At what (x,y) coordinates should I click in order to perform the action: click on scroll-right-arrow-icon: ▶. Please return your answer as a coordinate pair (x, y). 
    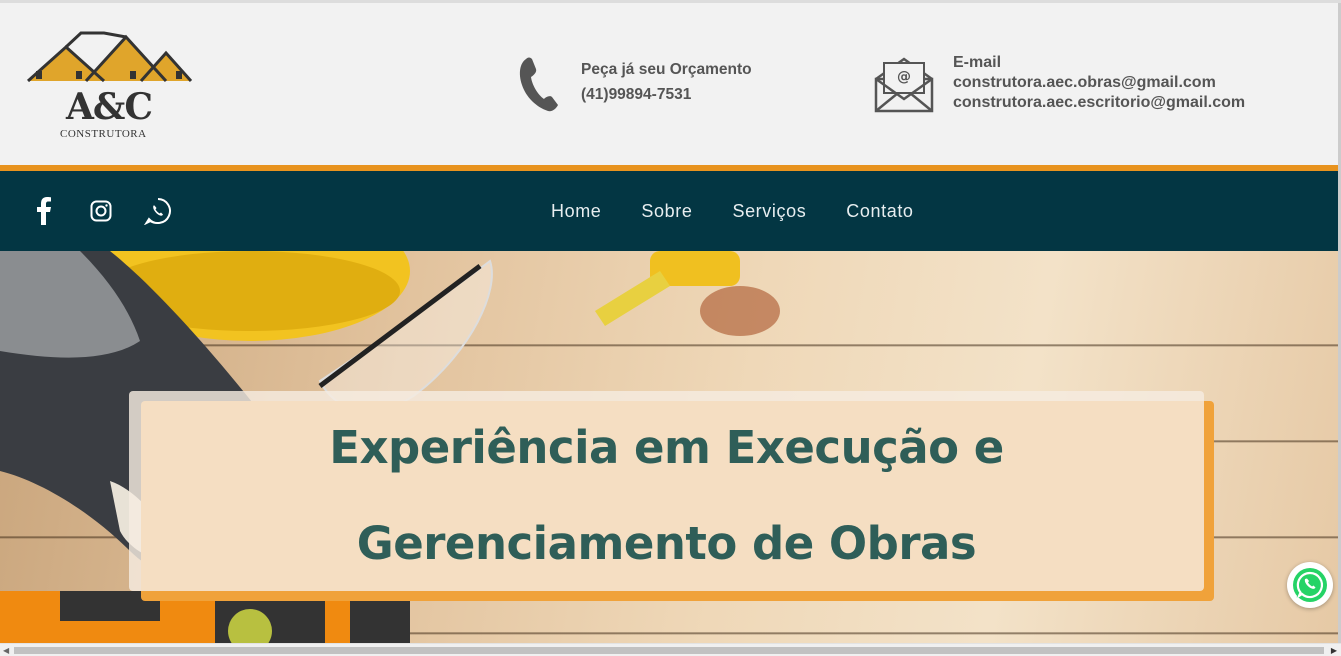
    Looking at the image, I should click on (1334, 650).